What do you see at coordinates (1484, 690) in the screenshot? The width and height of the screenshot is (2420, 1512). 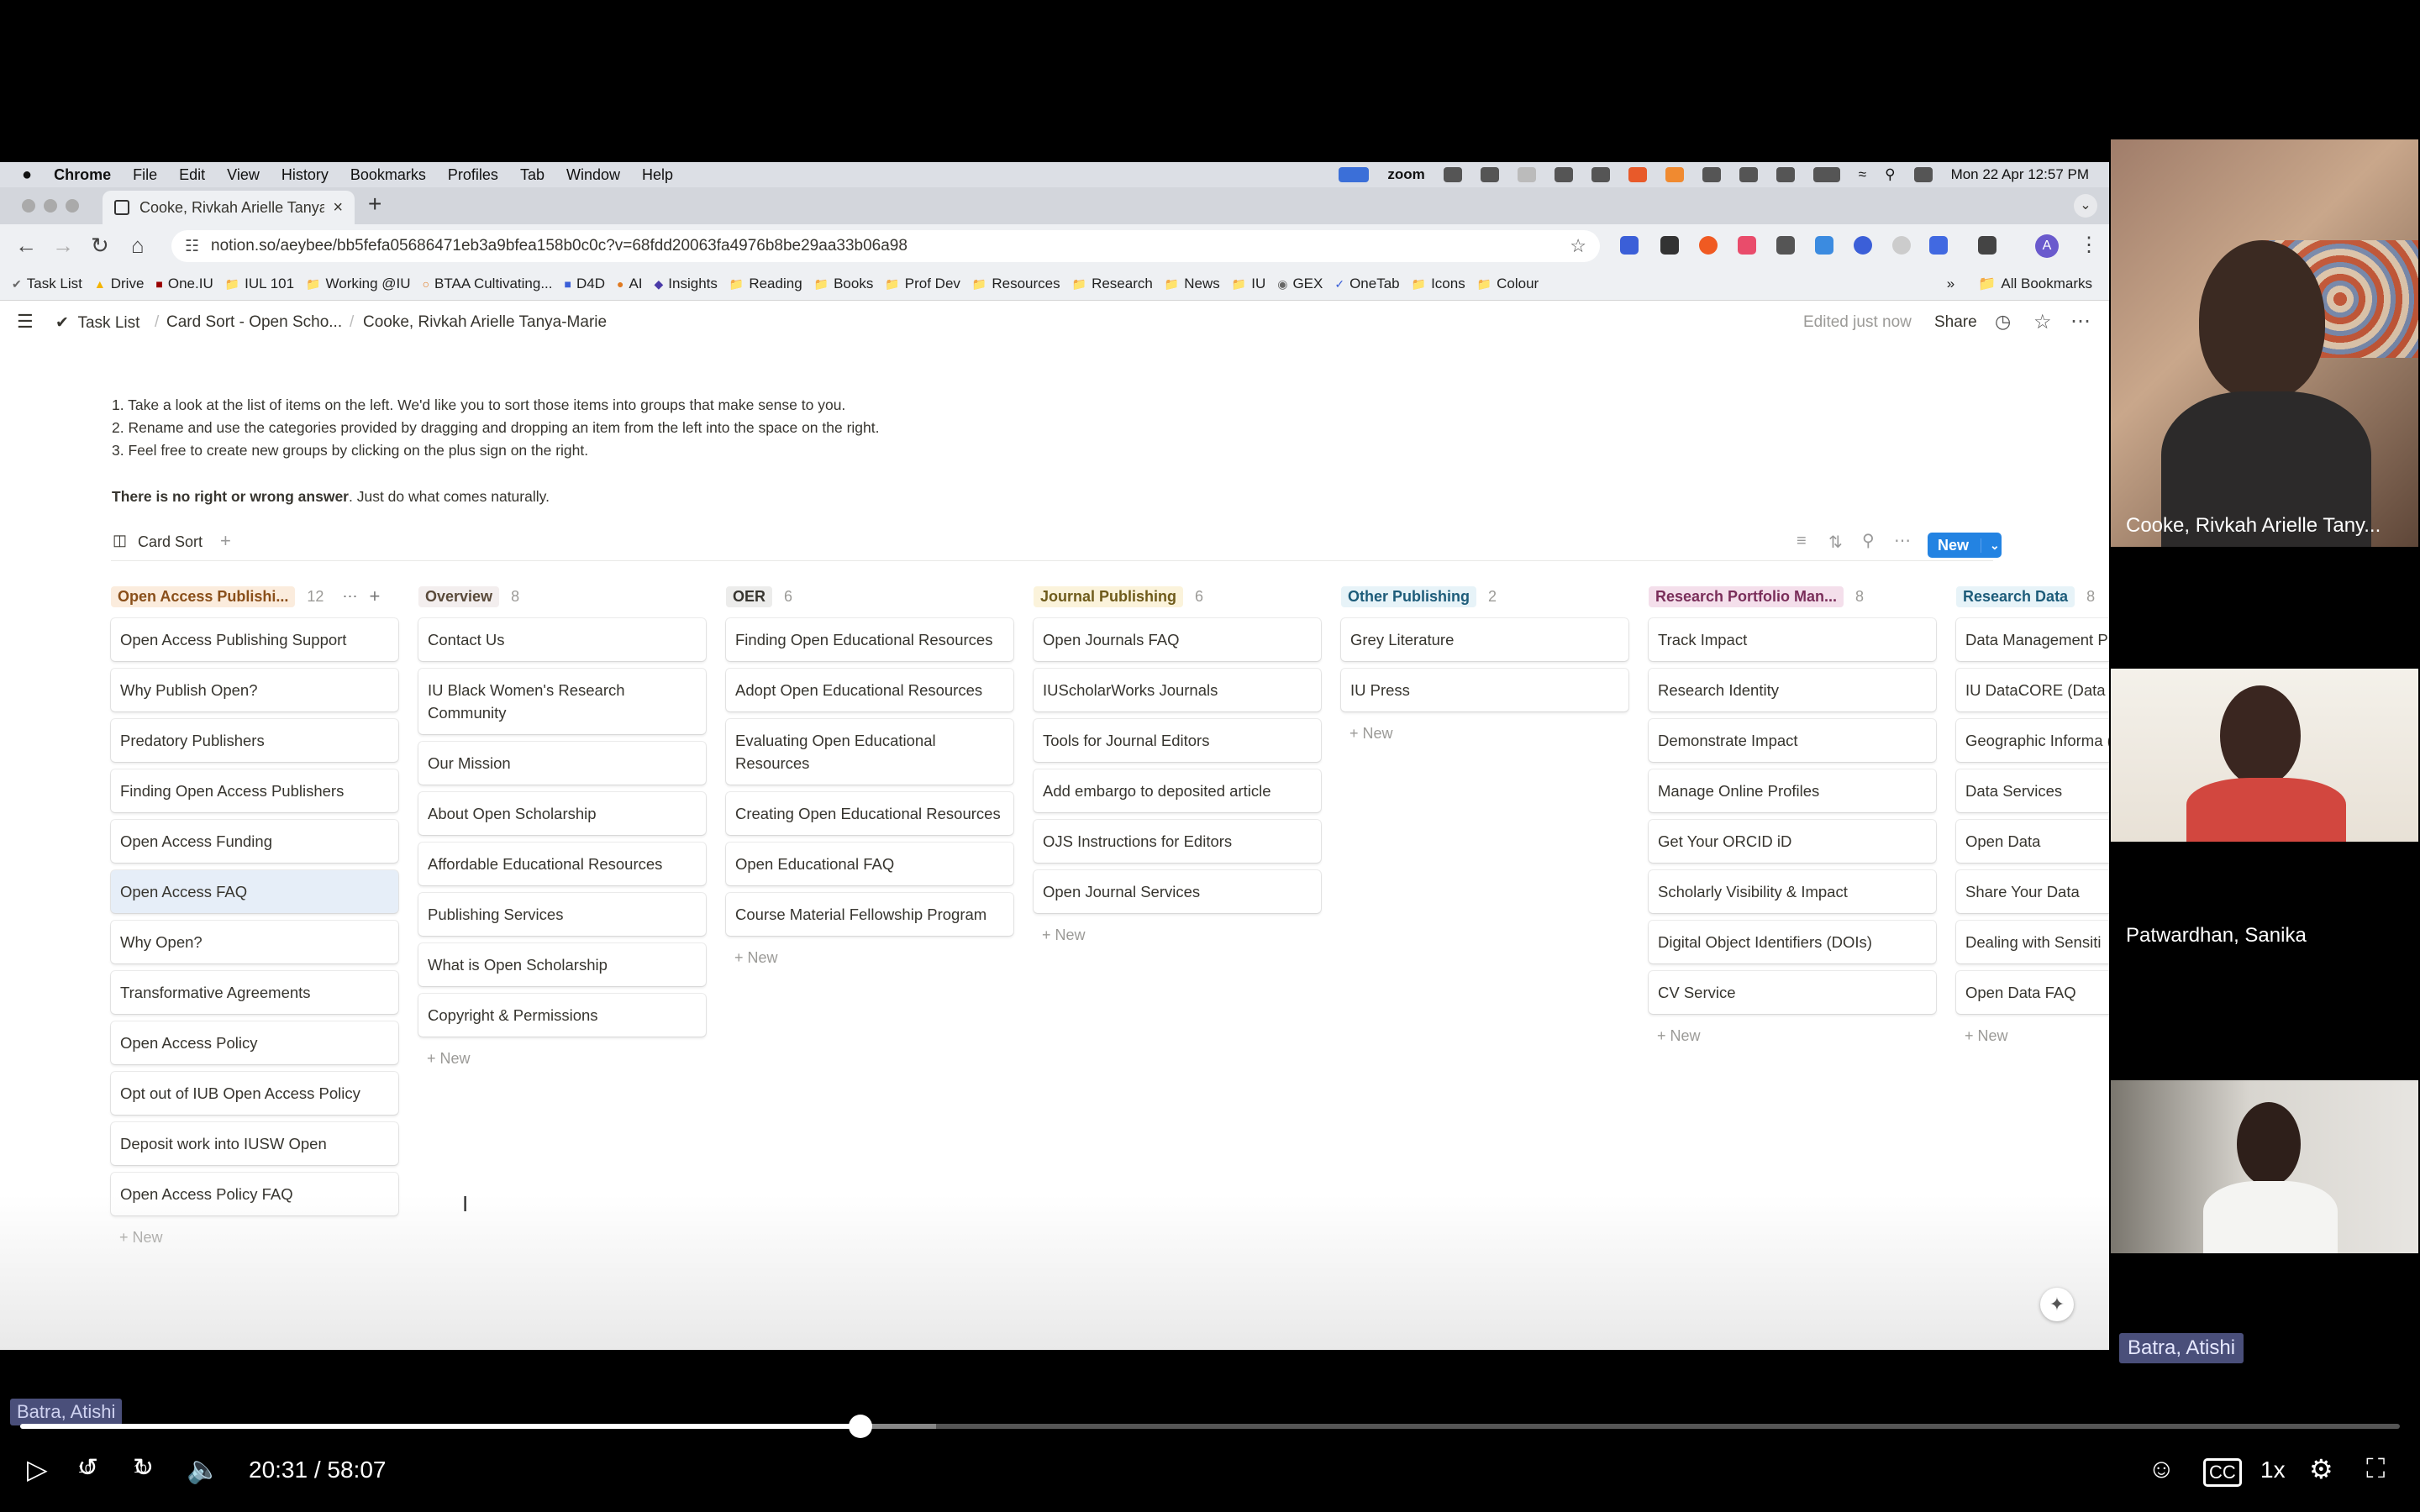 I see `board-card: IU Press` at bounding box center [1484, 690].